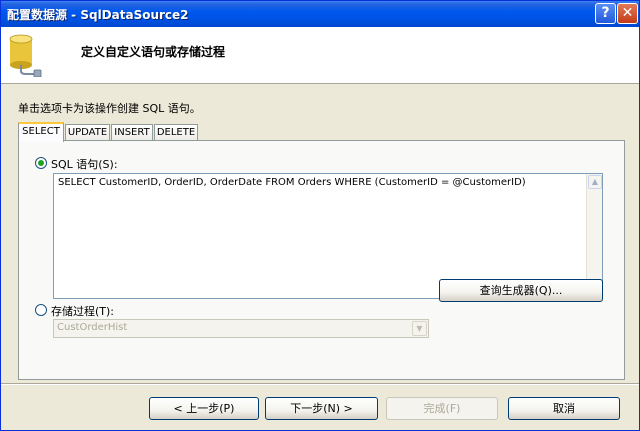  I want to click on wizard-header: 定义自定义语句或存储过程, so click(320, 55).